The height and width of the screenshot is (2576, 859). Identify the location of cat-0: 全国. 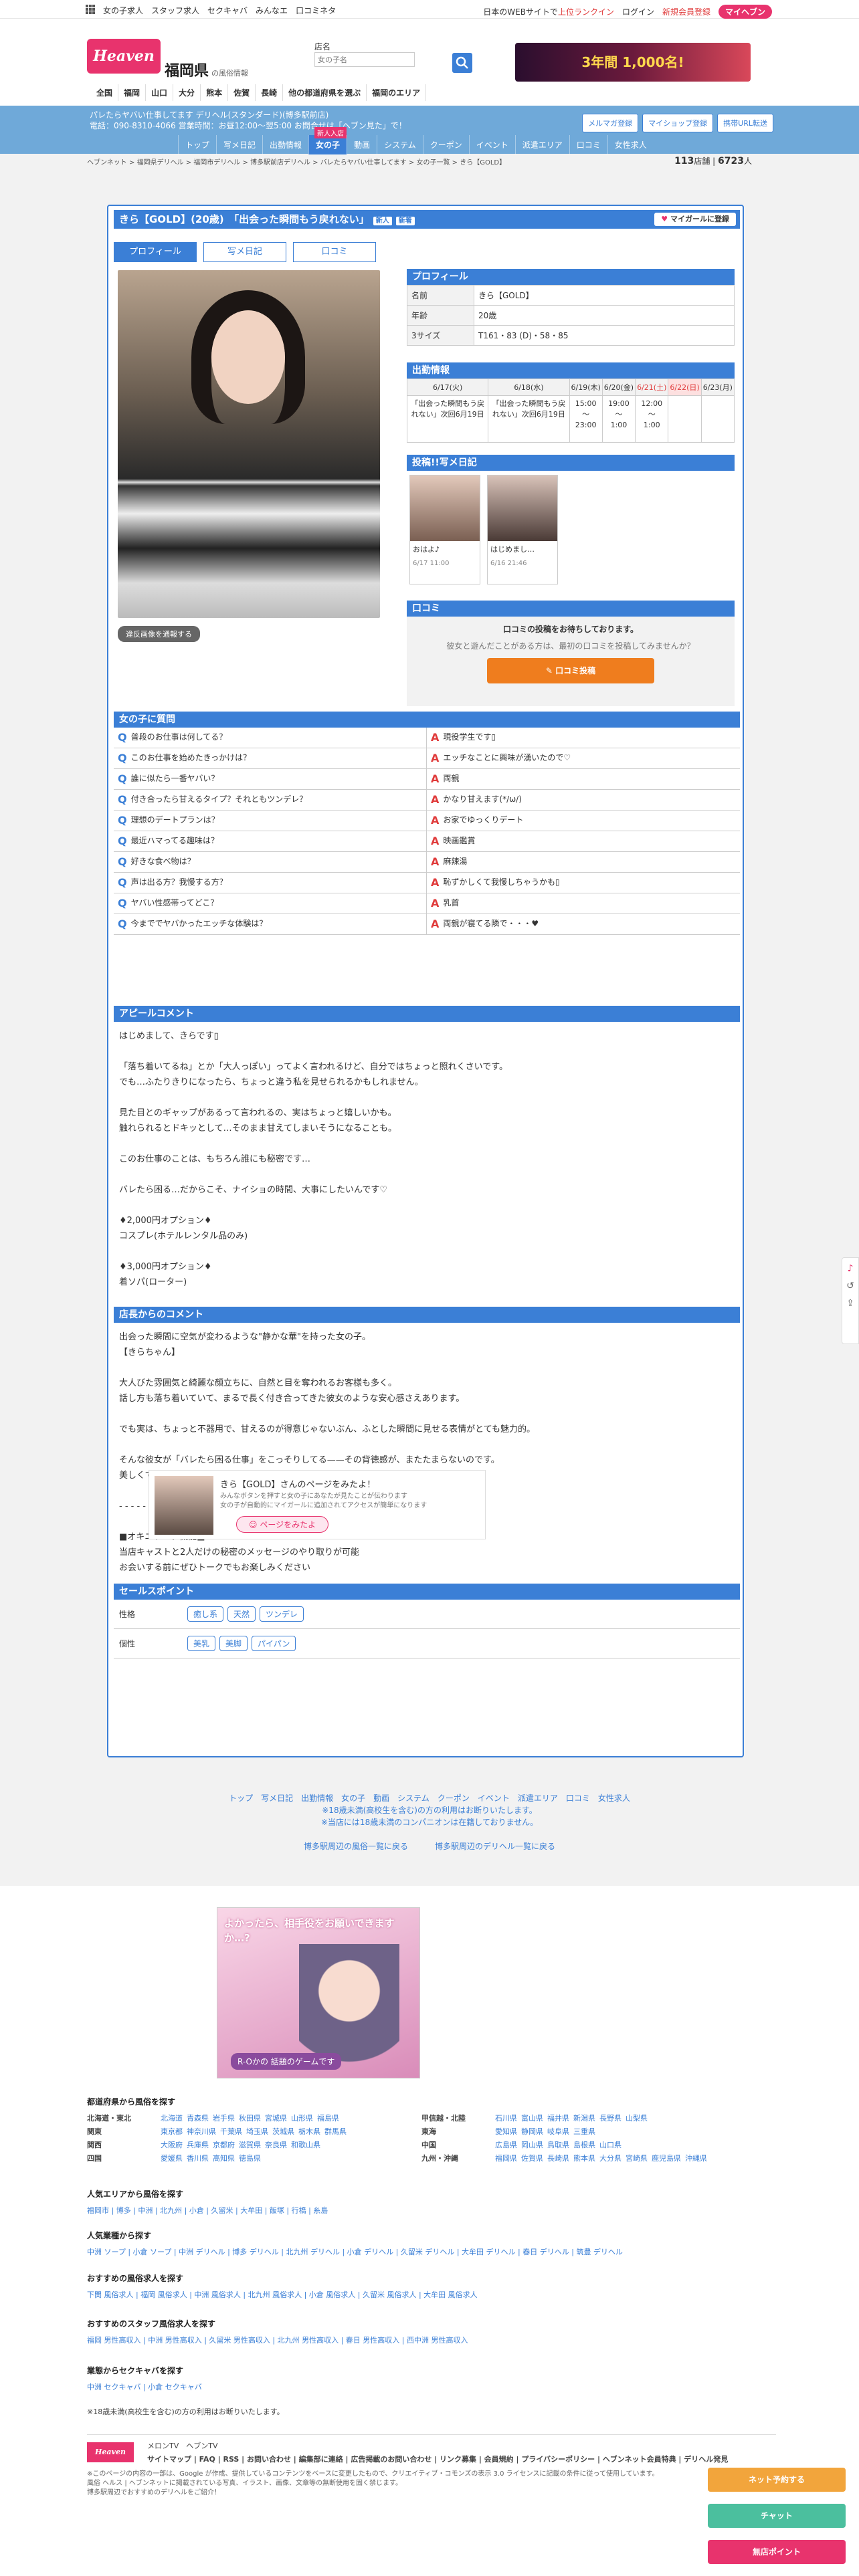
(105, 92).